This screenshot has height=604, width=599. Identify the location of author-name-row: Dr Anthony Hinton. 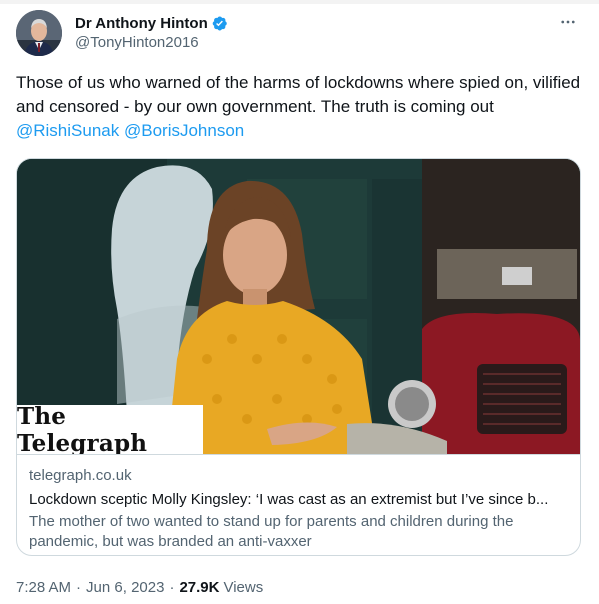
(151, 23).